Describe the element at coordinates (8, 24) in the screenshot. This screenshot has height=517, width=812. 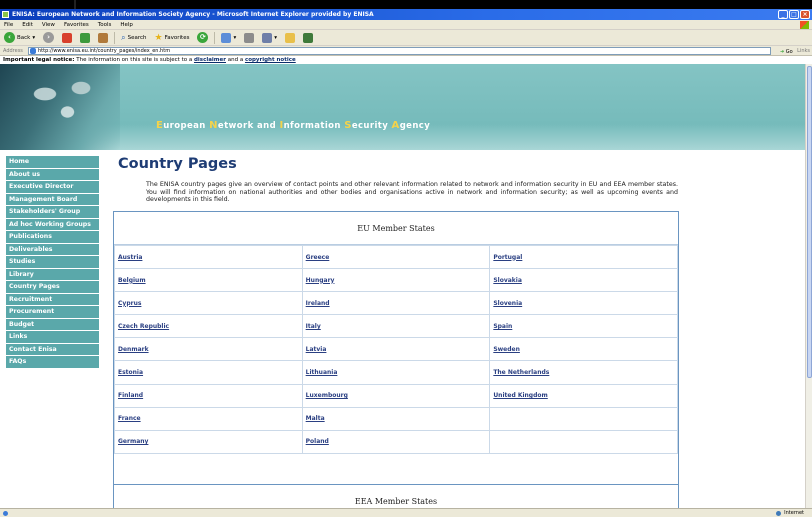
I see `menu-file: File` at that location.